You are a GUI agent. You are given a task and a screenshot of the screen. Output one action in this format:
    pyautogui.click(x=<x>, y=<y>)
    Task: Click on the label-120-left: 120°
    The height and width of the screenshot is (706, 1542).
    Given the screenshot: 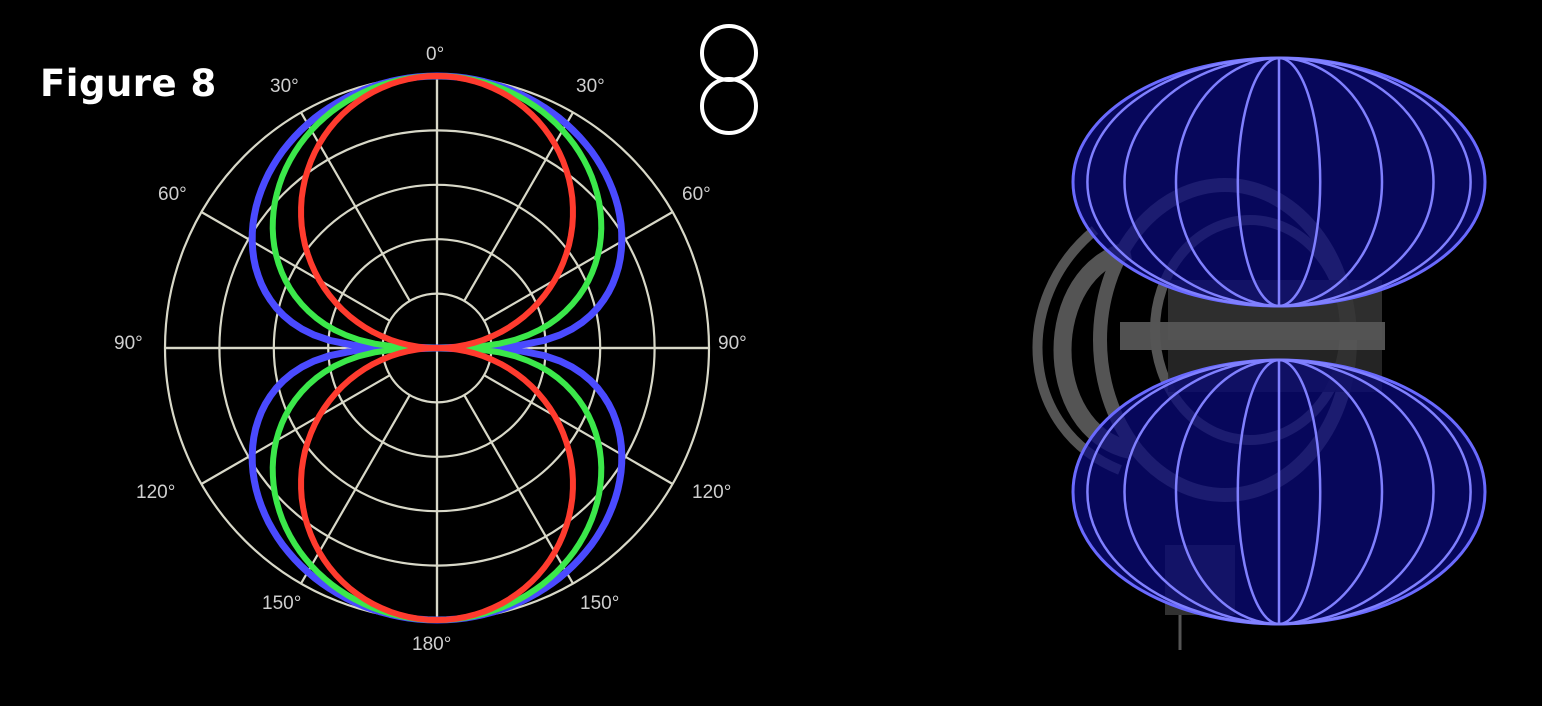 What is the action you would take?
    pyautogui.click(x=155, y=492)
    